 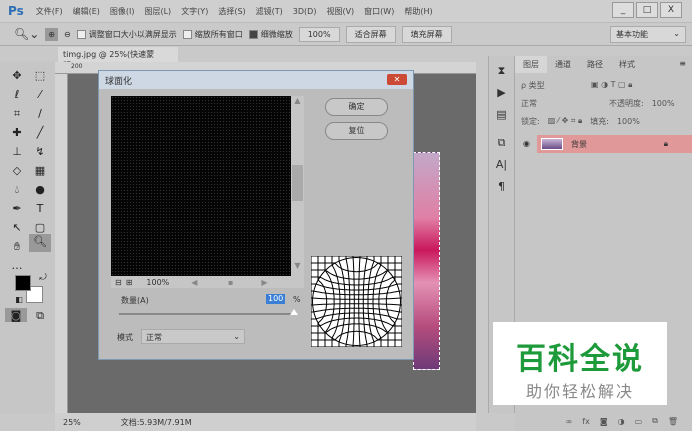 I want to click on menu-view: 视图(V), so click(x=340, y=11).